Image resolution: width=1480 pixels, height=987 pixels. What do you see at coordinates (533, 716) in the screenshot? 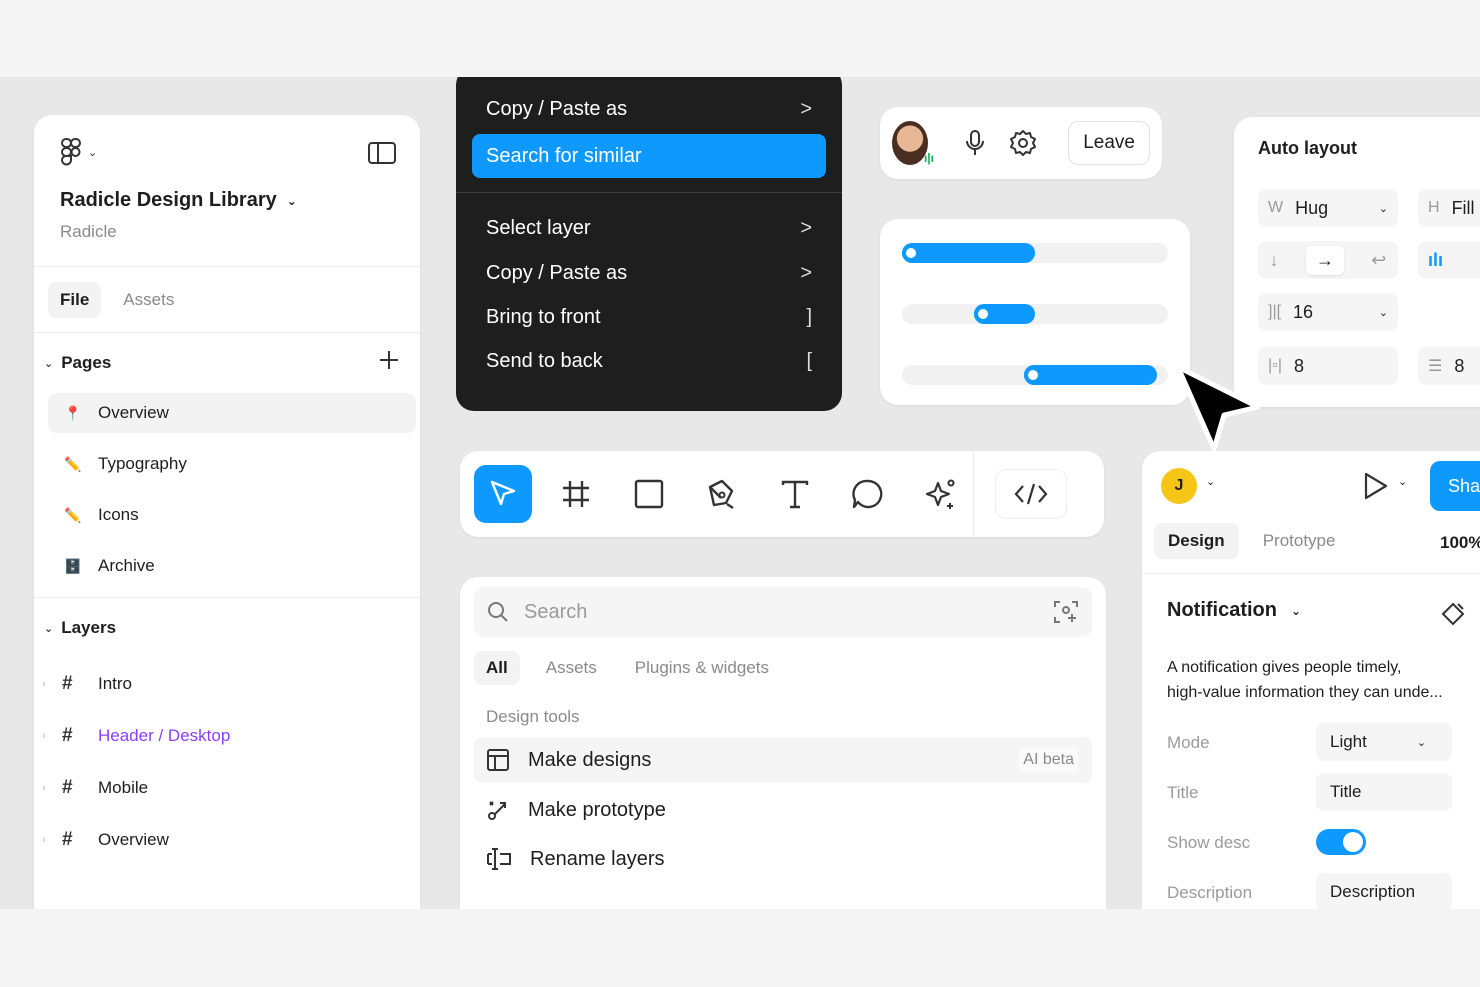
I see `section-heading-design-tools: Design tools` at bounding box center [533, 716].